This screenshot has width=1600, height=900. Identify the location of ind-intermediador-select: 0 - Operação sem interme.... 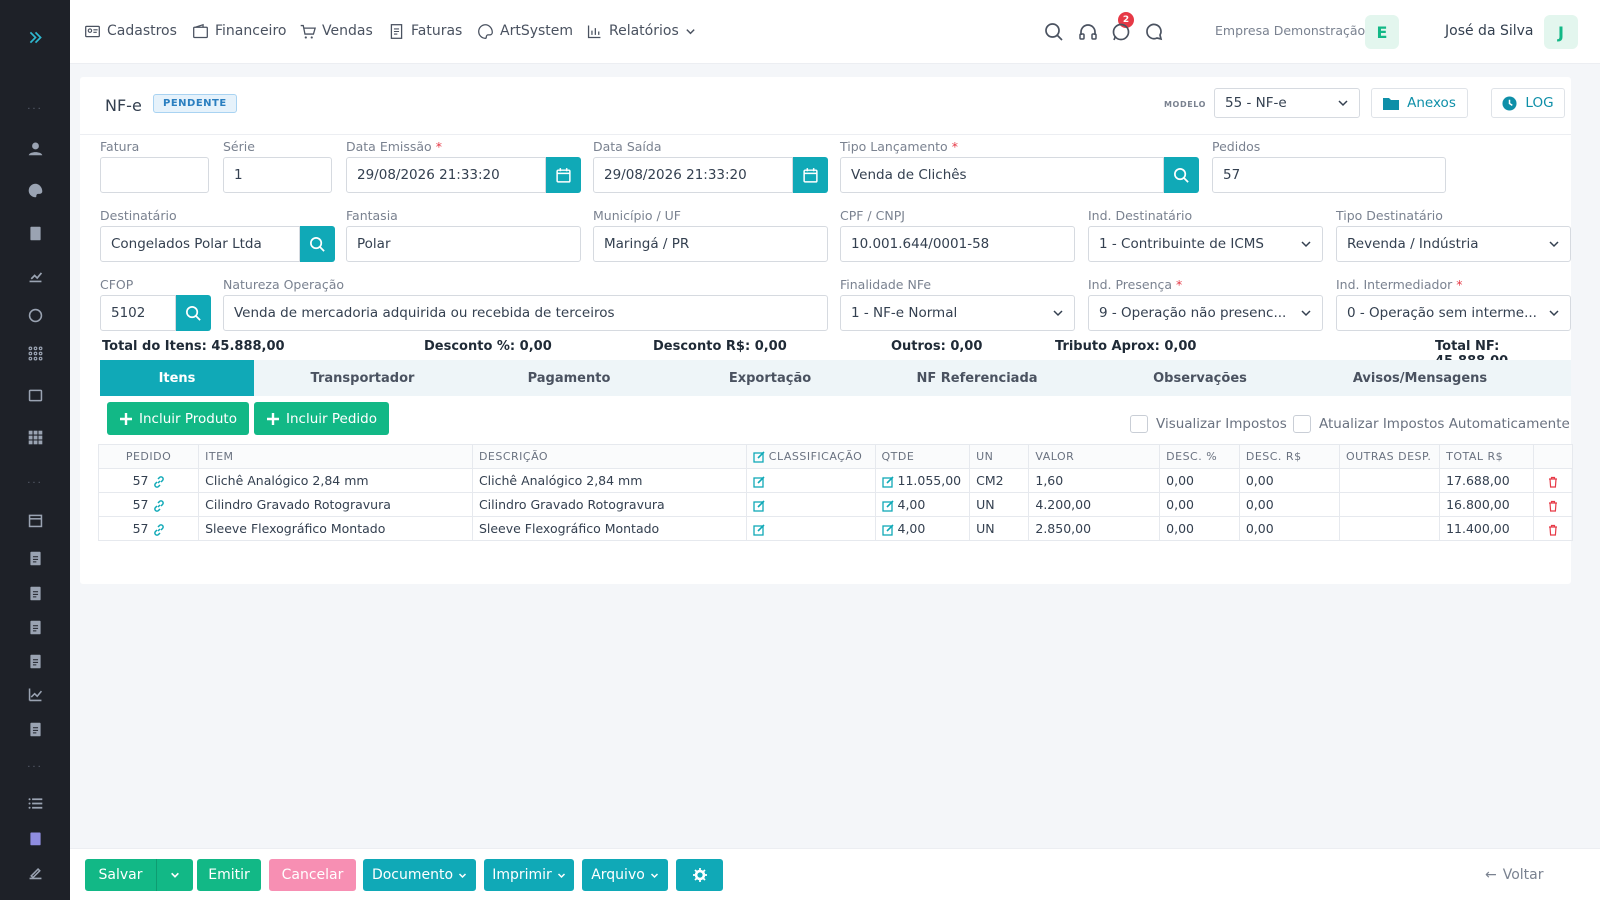
(1453, 313).